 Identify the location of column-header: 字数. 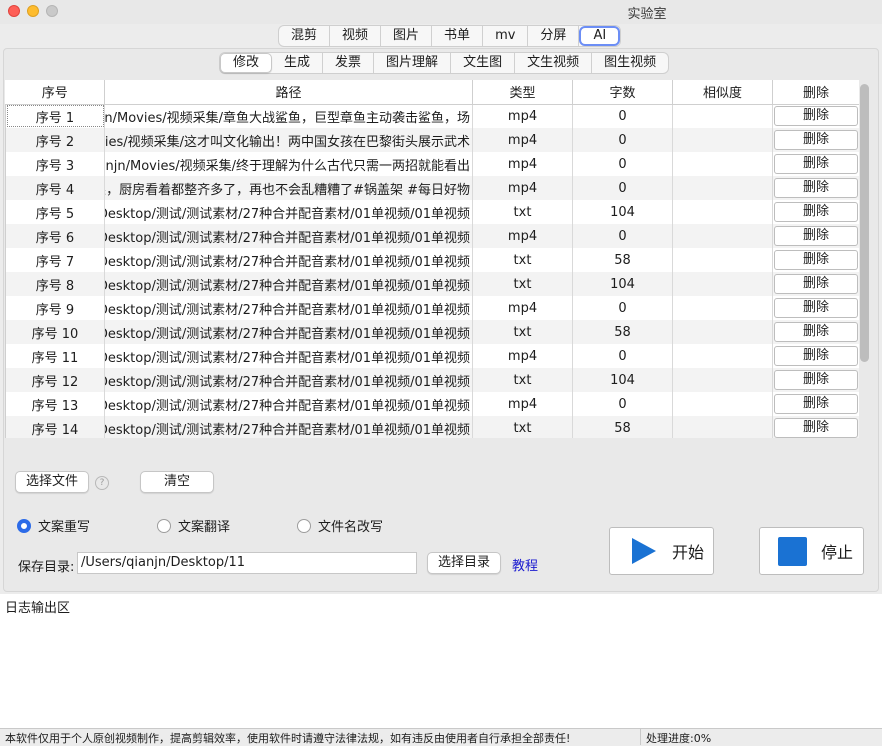
(622, 92).